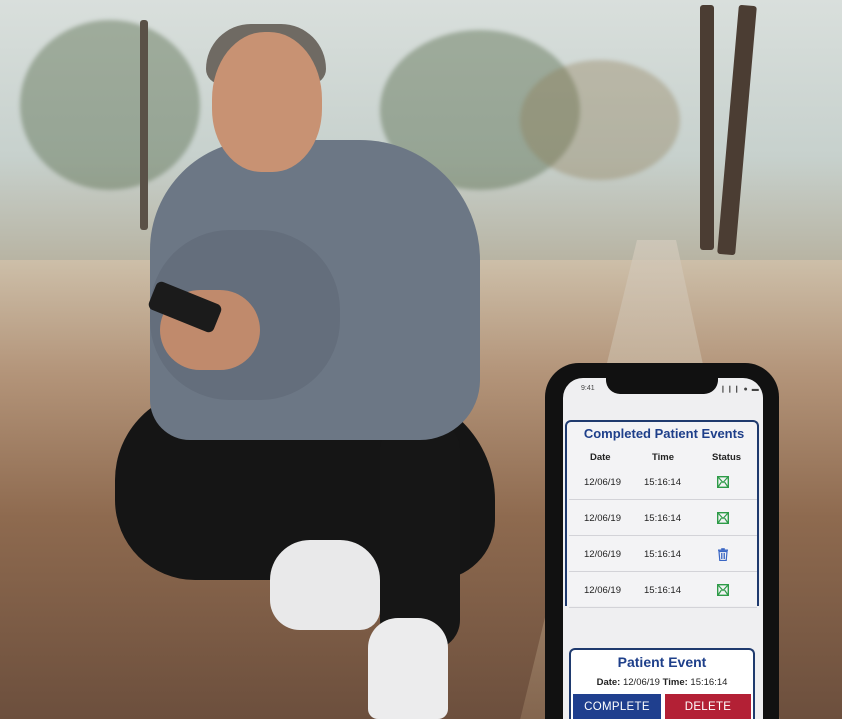  What do you see at coordinates (675, 682) in the screenshot?
I see `time-label: Time:` at bounding box center [675, 682].